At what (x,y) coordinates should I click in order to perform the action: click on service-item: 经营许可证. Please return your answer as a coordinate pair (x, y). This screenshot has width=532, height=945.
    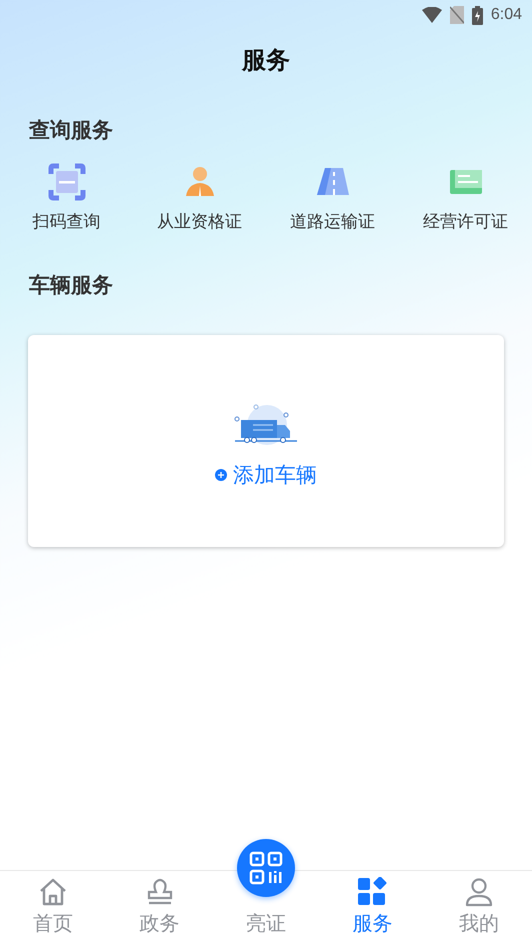
    Looking at the image, I should click on (465, 197).